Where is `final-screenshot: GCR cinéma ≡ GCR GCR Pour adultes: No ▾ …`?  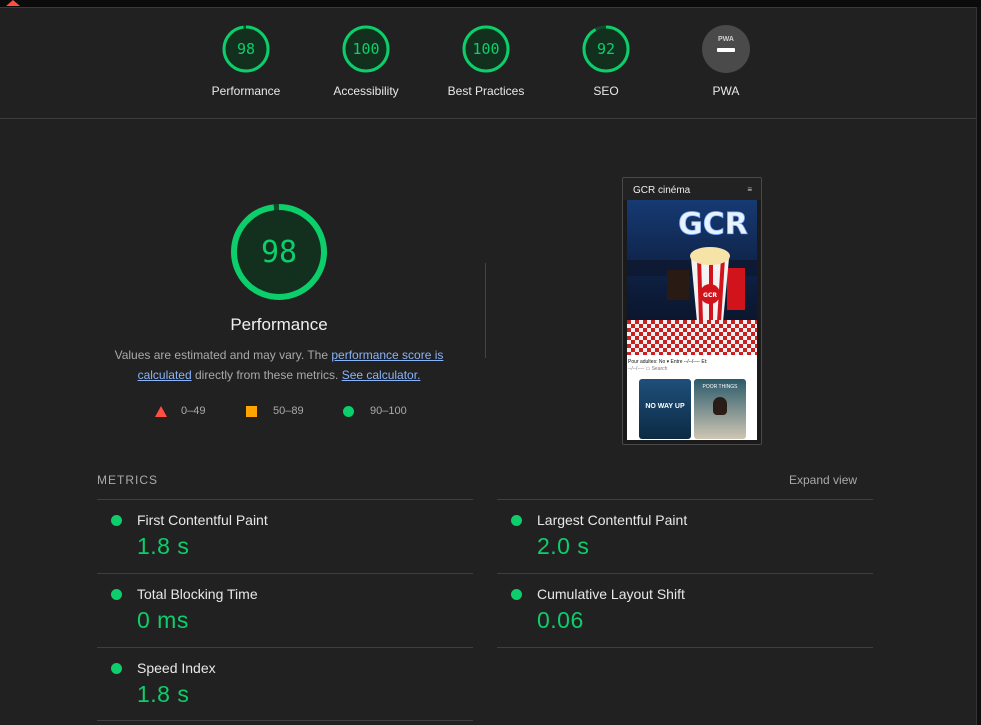 final-screenshot: GCR cinéma ≡ GCR GCR Pour adultes: No ▾ … is located at coordinates (692, 311).